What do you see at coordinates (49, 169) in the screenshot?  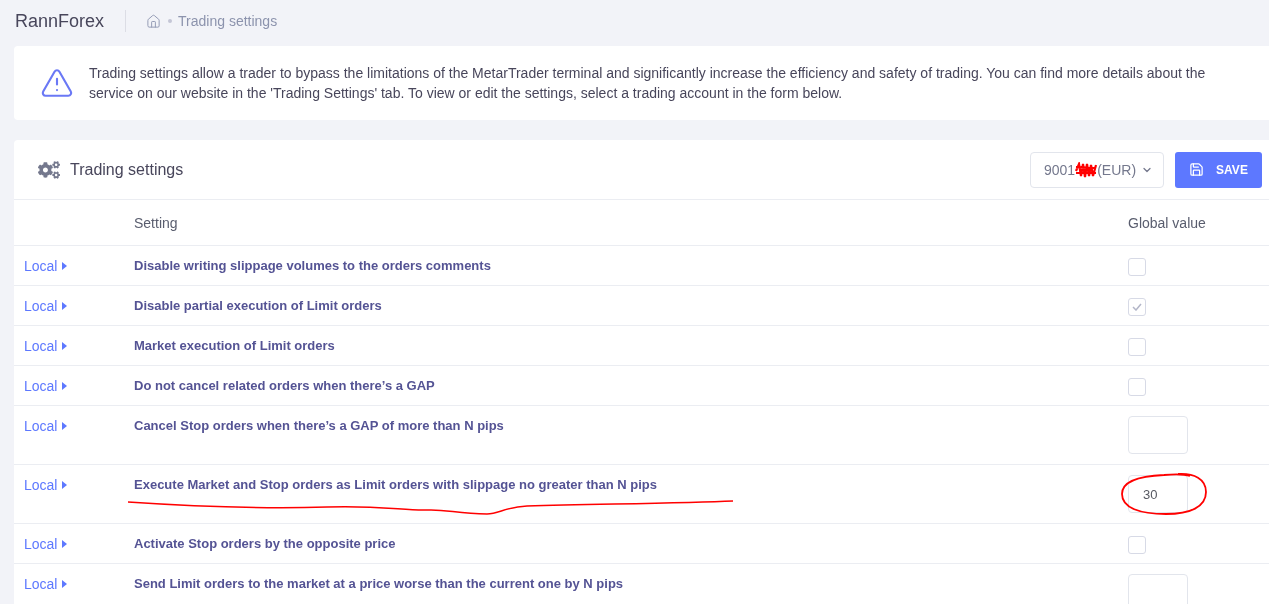 I see `gears-icon` at bounding box center [49, 169].